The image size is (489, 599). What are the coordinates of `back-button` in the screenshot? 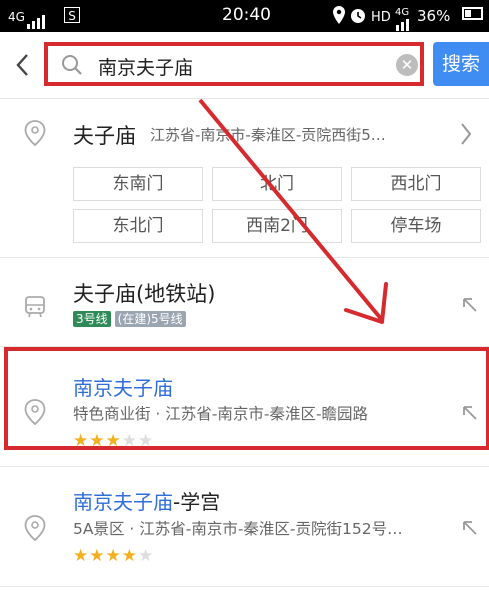 It's located at (23, 65).